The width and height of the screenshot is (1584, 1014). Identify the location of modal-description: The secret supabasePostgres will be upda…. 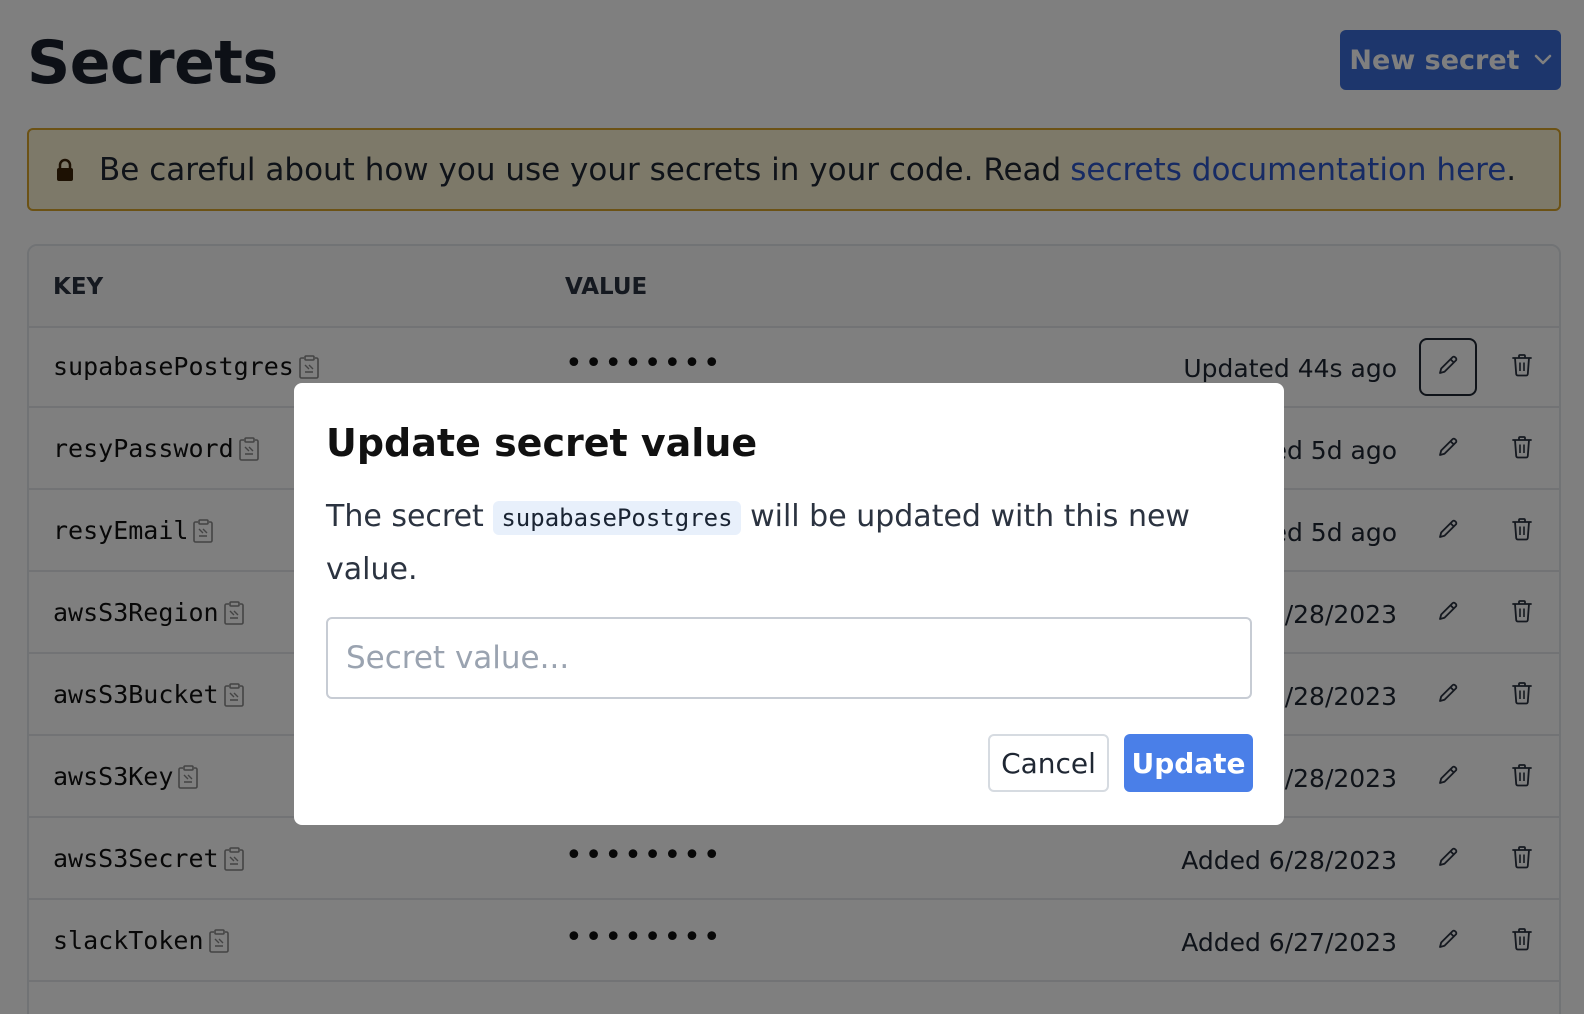
(766, 543).